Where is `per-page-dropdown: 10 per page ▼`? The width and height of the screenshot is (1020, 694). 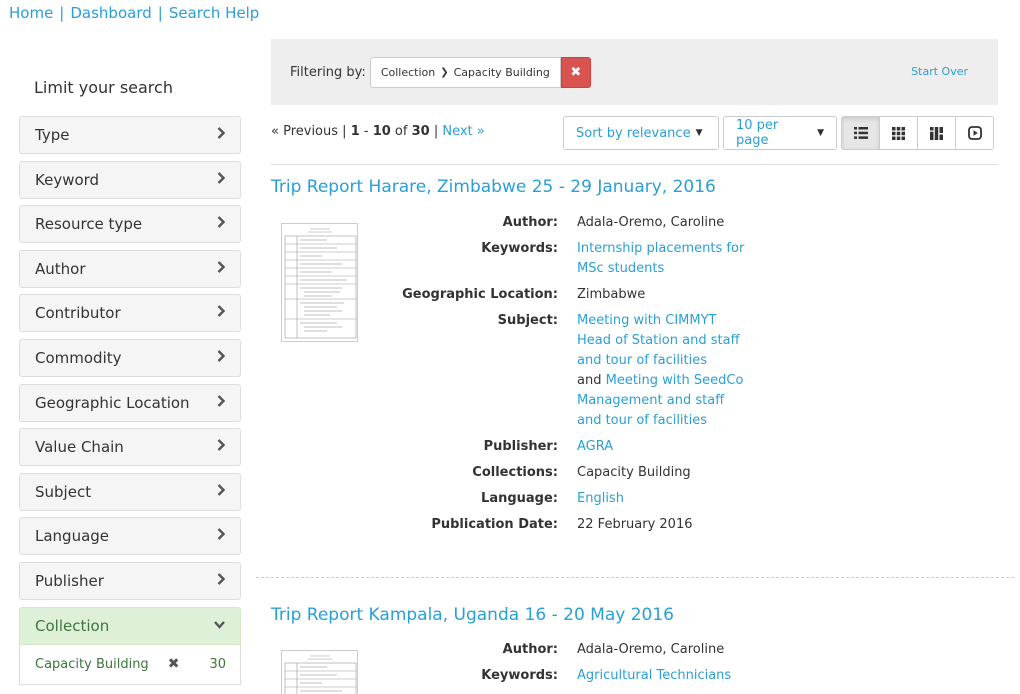
per-page-dropdown: 10 per page ▼ is located at coordinates (780, 133).